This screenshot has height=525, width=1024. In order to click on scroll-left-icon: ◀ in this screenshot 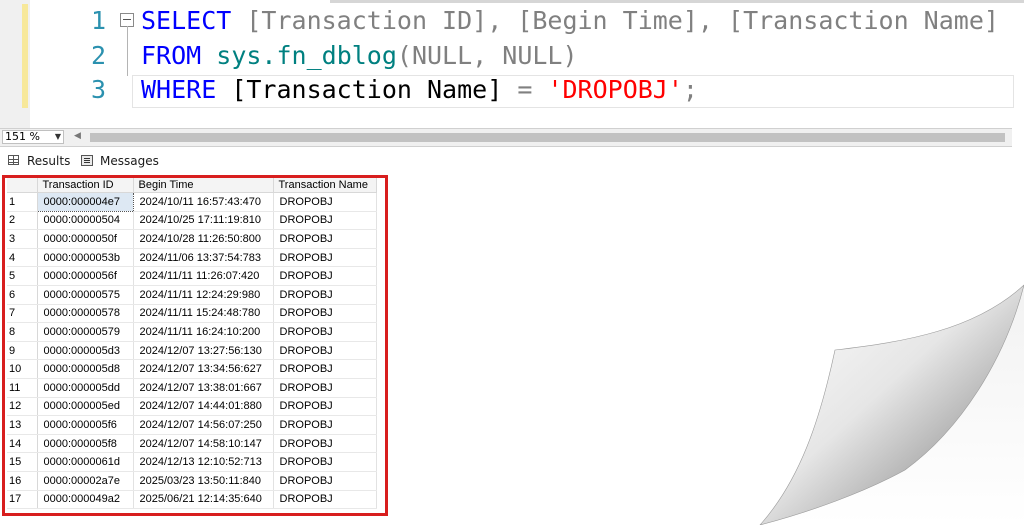, I will do `click(77, 136)`.